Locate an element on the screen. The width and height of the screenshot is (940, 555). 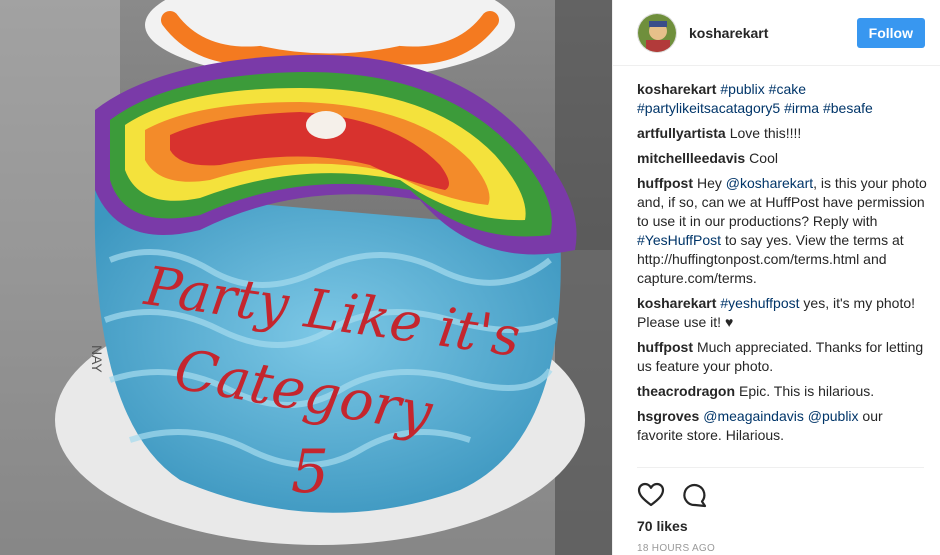
comment-item: mitchellleedavis Cool is located at coordinates (783, 158).